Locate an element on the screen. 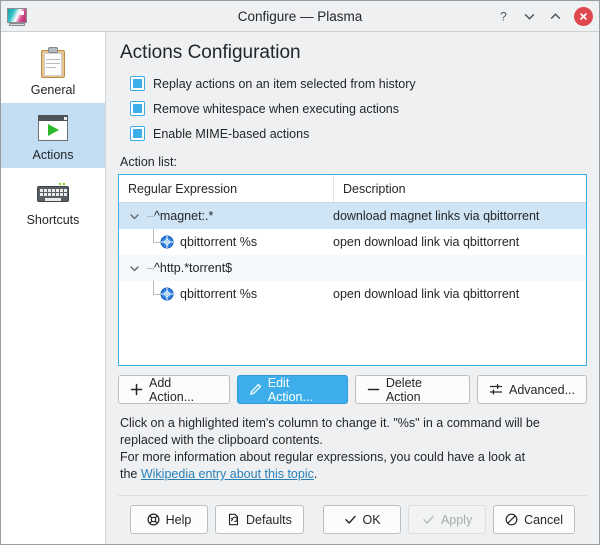 This screenshot has width=600, height=545. keyboard-icon is located at coordinates (53, 193).